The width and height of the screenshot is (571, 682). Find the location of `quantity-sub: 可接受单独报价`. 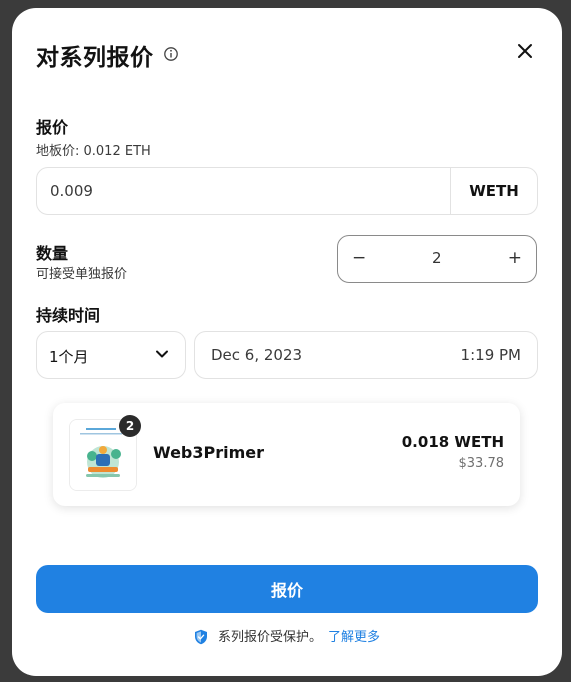

quantity-sub: 可接受单独报价 is located at coordinates (82, 274).